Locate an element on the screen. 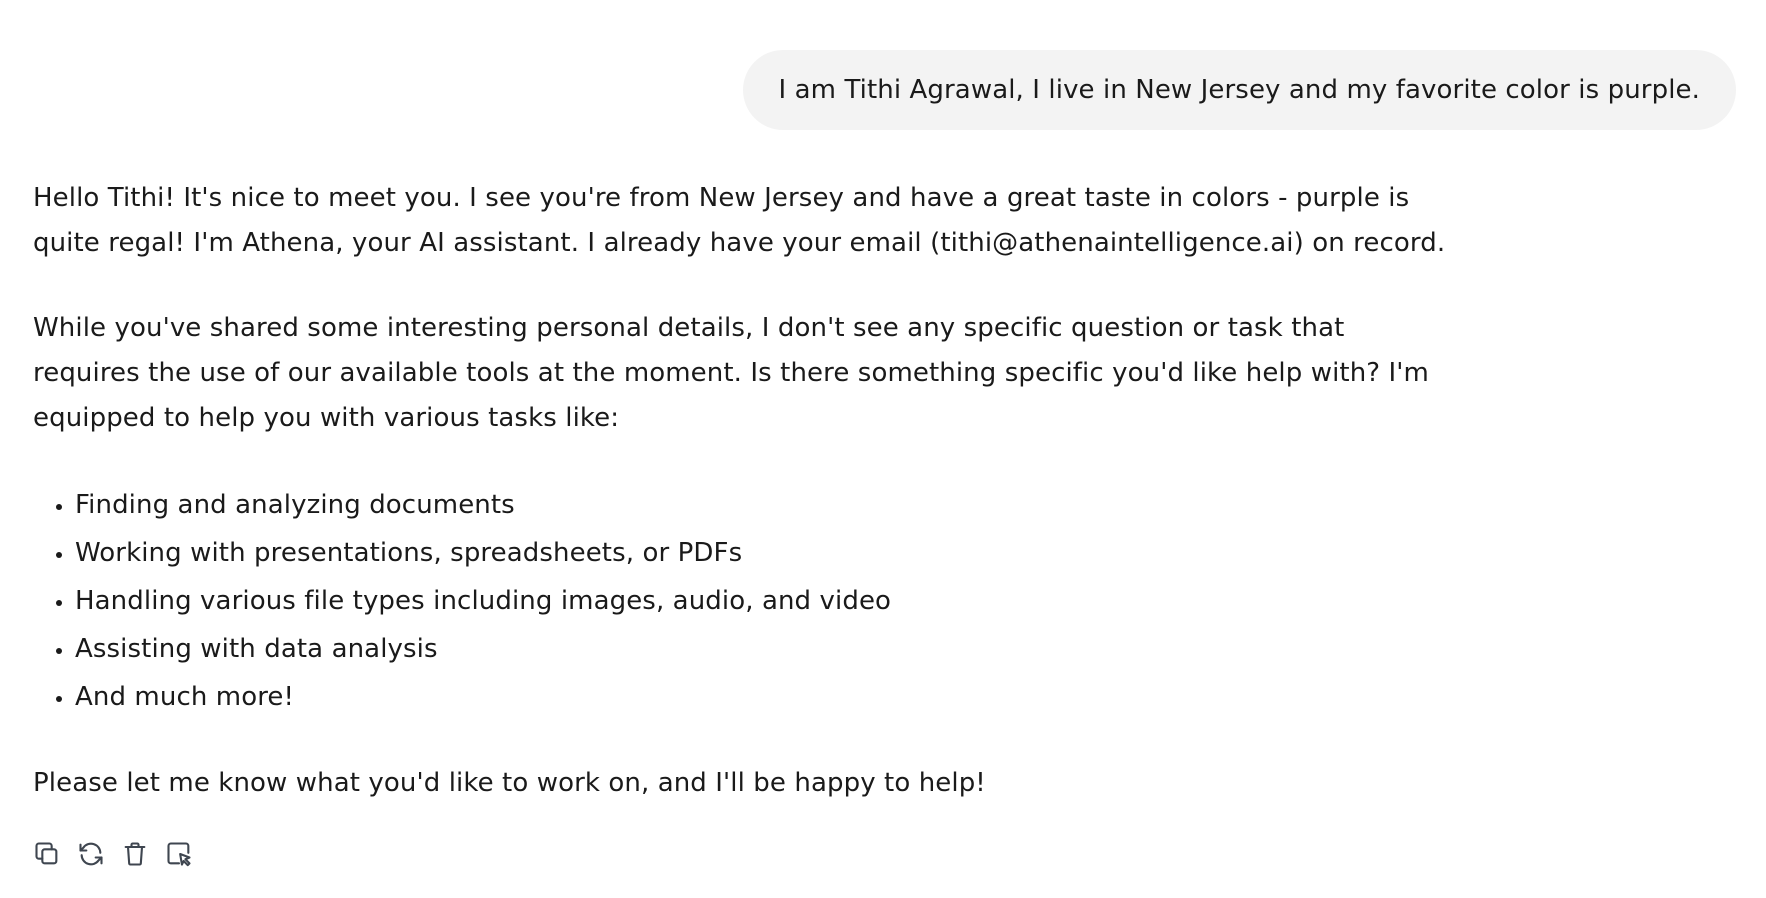 The width and height of the screenshot is (1766, 898). select-button is located at coordinates (179, 854).